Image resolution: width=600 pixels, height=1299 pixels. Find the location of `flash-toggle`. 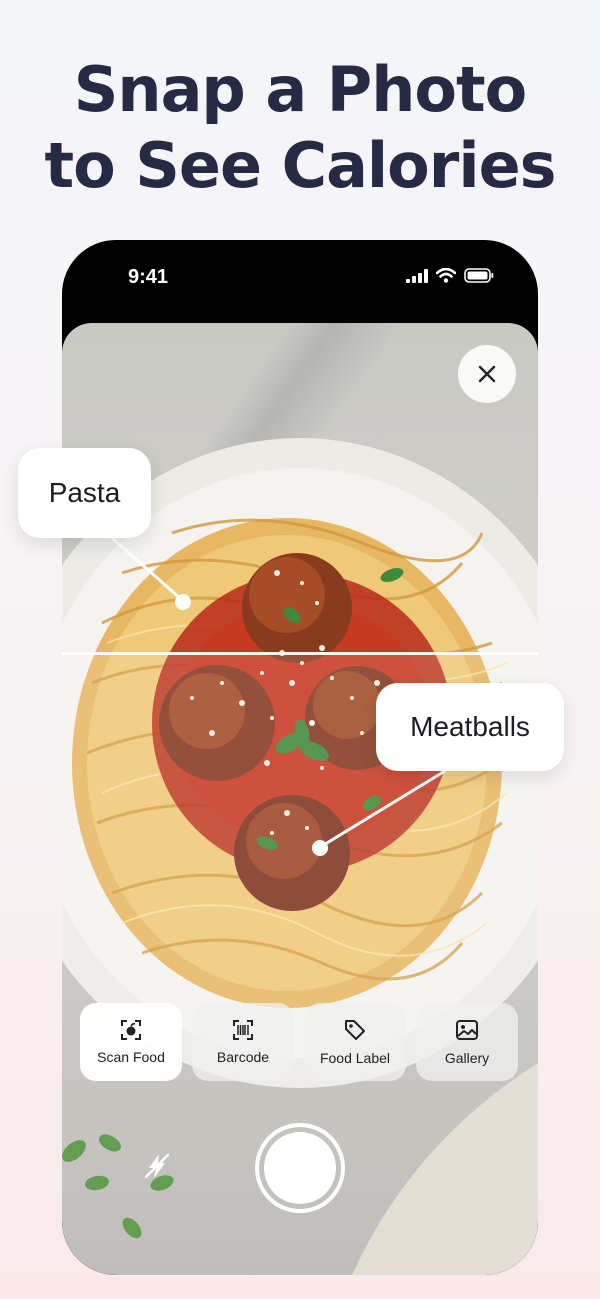

flash-toggle is located at coordinates (157, 1168).